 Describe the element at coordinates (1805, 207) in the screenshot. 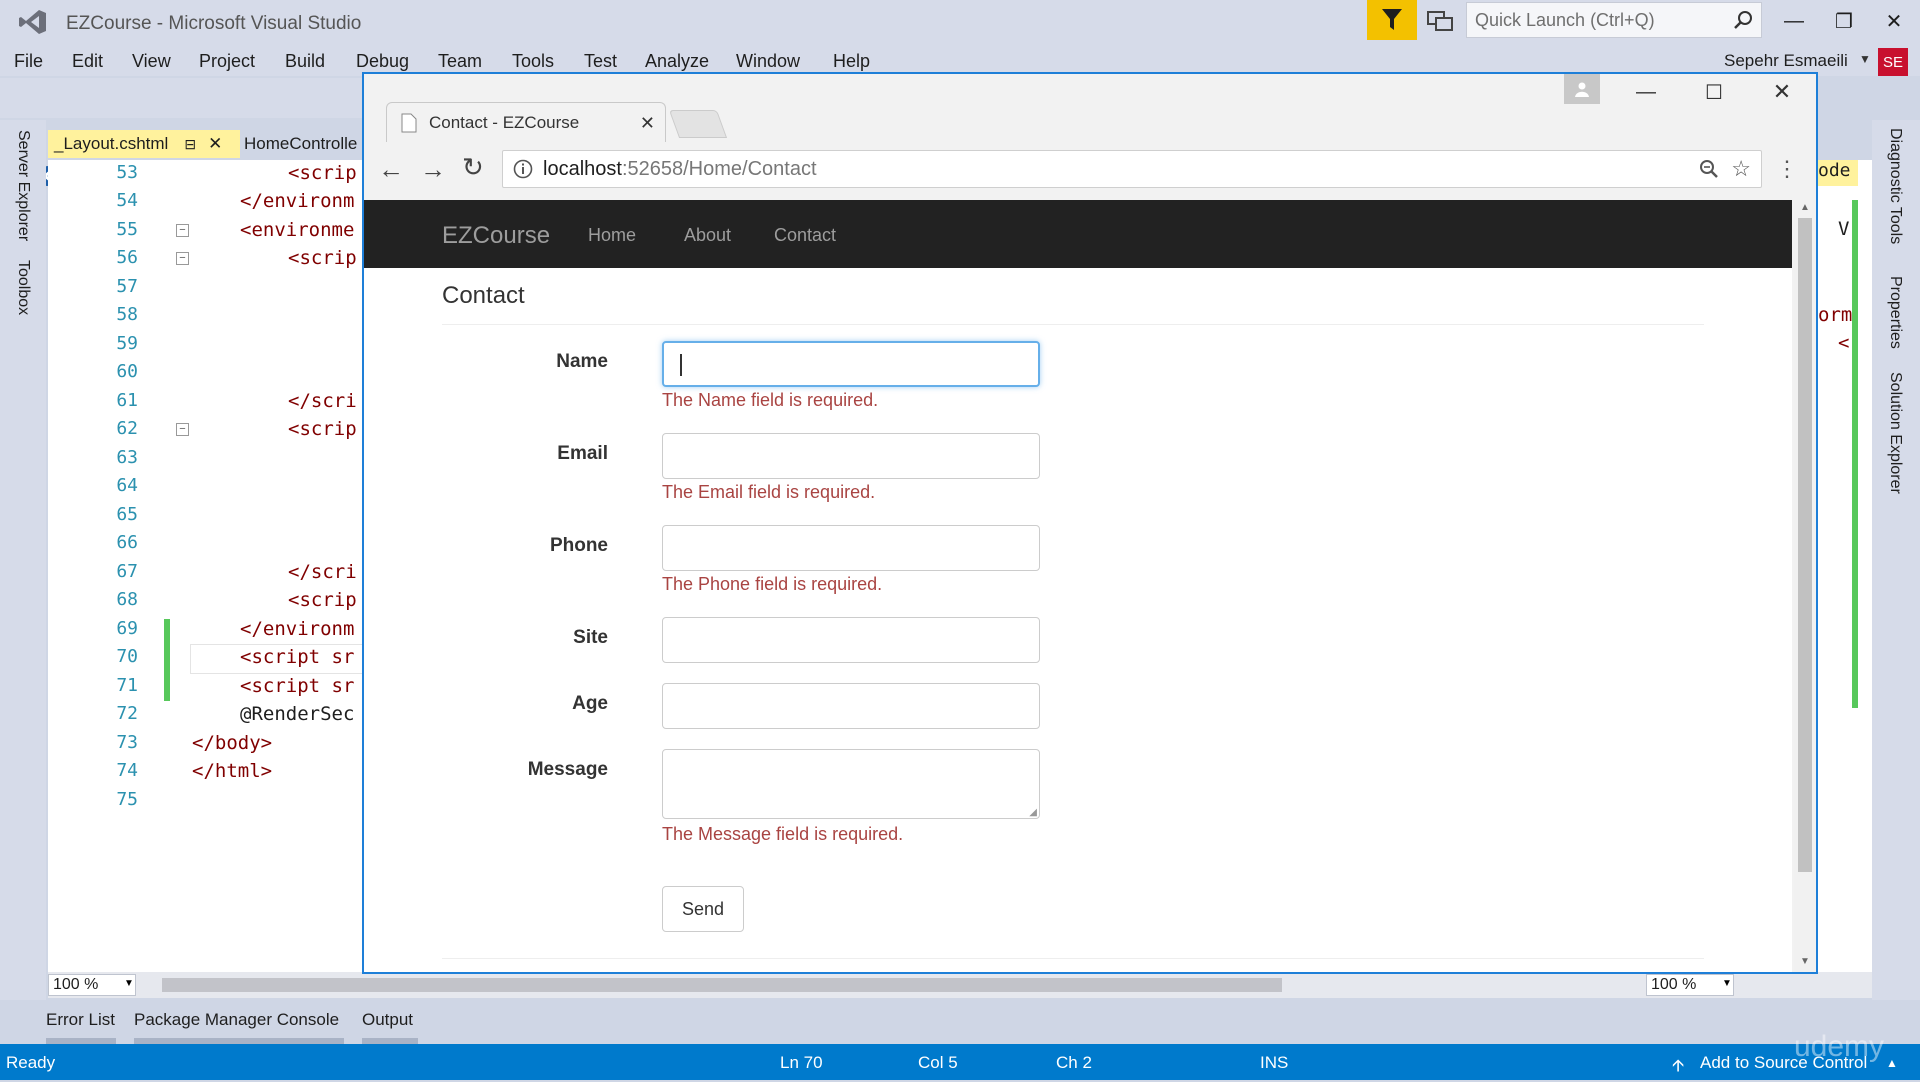

I see `scroll-up-icon: ▲` at that location.